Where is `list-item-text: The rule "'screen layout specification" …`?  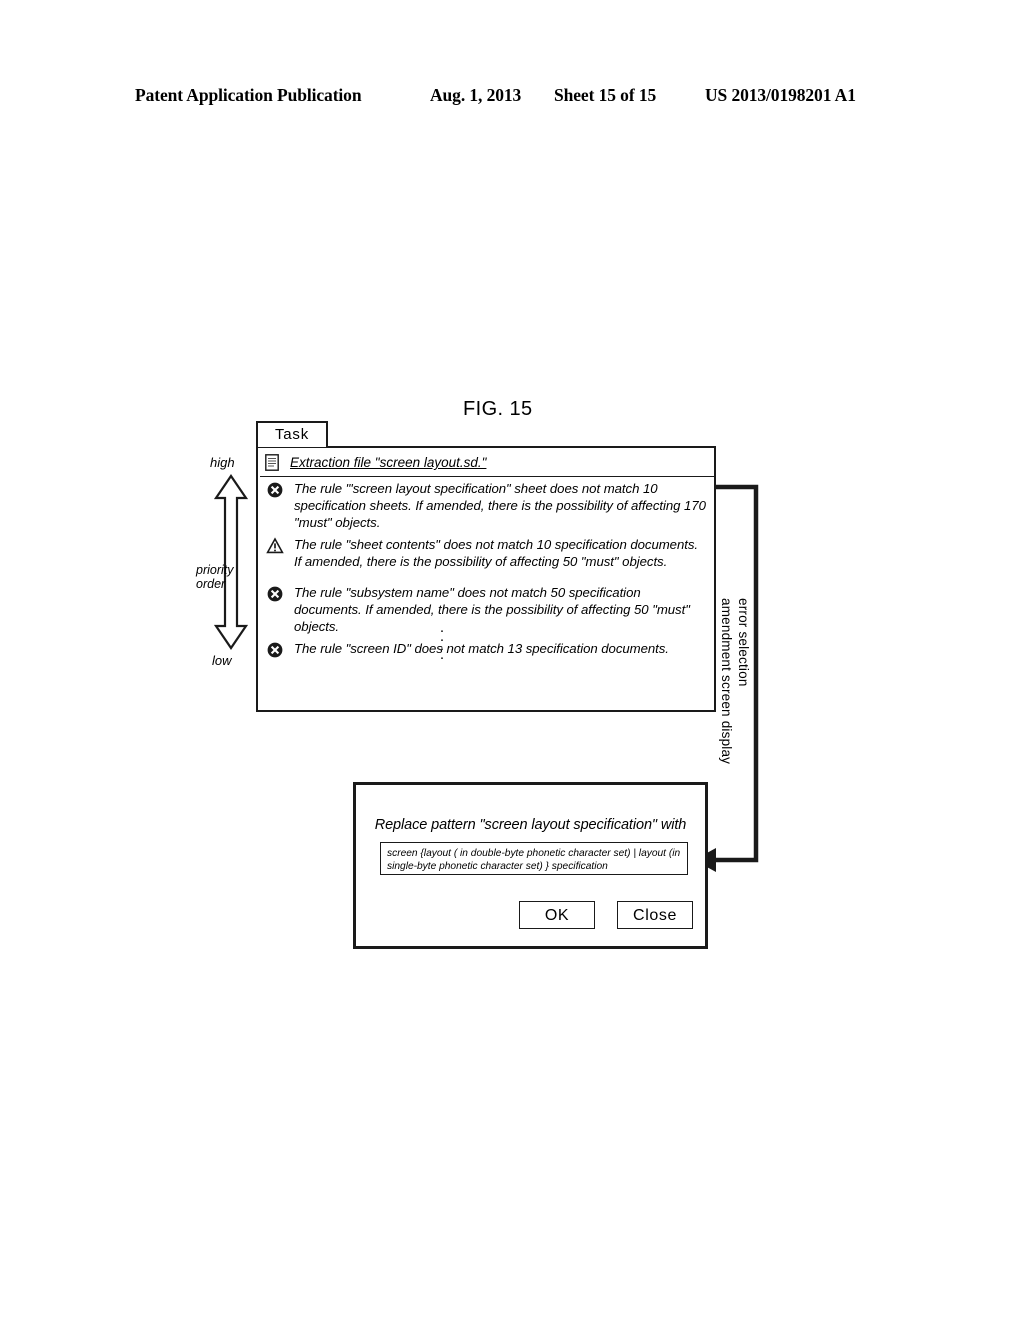 list-item-text: The rule "'screen layout specification" … is located at coordinates (500, 505).